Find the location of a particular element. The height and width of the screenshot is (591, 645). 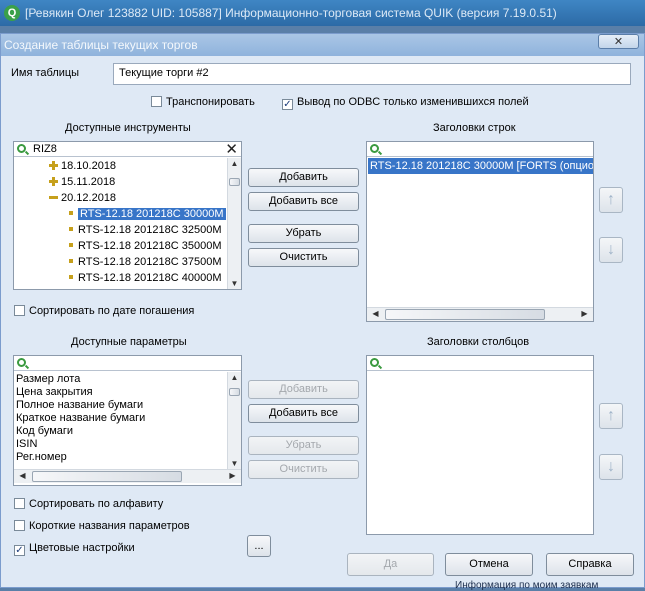

instruments-vscroll: ▲ ▼ is located at coordinates (234, 223).